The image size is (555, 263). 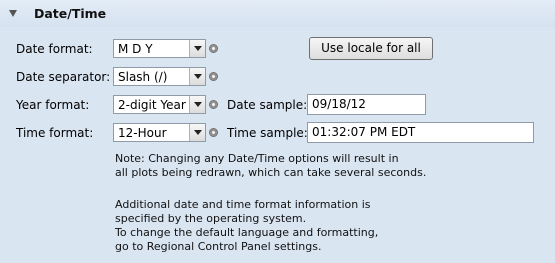 I want to click on date-separator-select: Slash (/), so click(x=159, y=76).